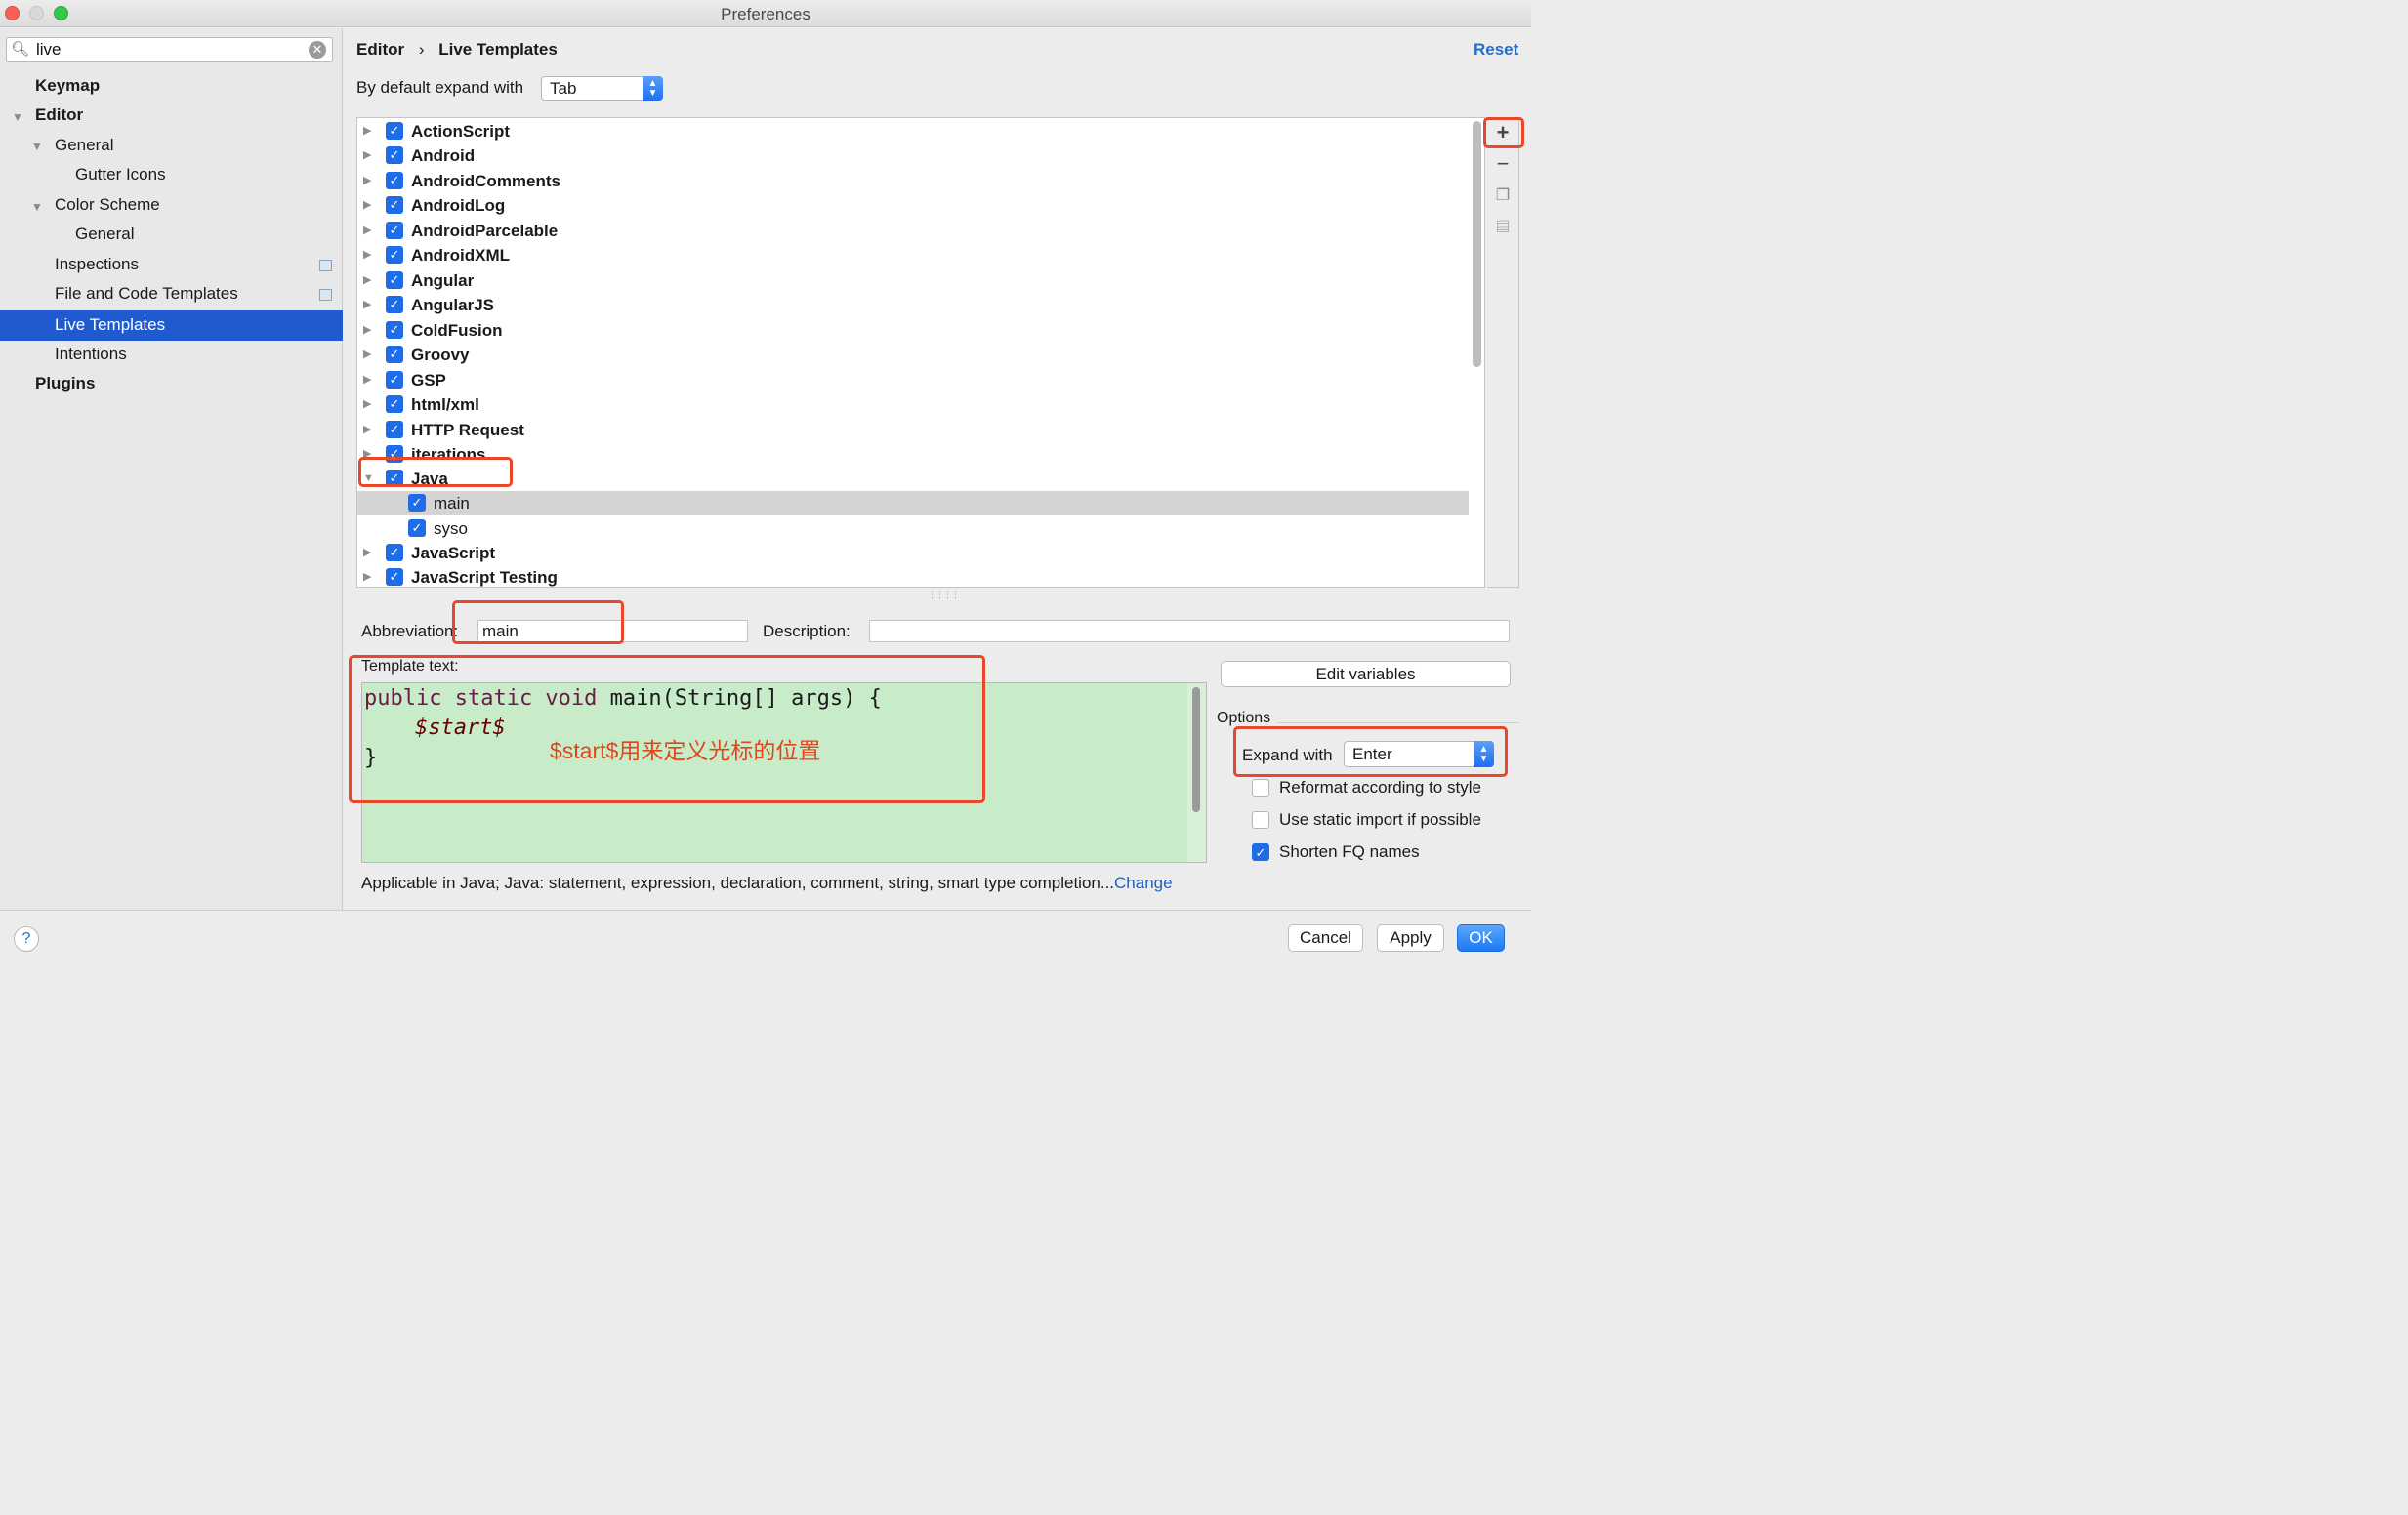 The width and height of the screenshot is (2408, 1515). Describe the element at coordinates (913, 503) in the screenshot. I see `template-row-main: ✓ main` at that location.